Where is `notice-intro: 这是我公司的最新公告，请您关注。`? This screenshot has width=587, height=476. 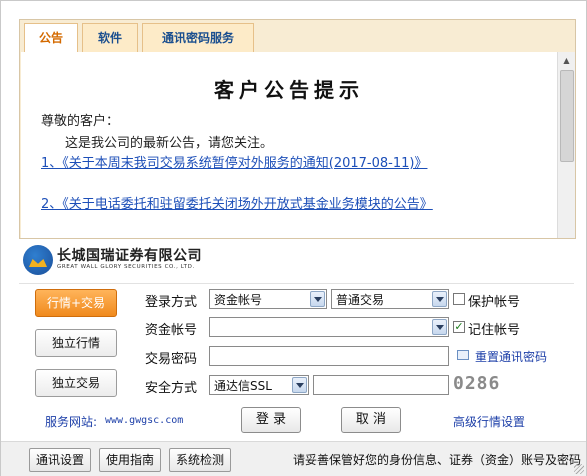
notice-intro: 这是我公司的最新公告，请您关注。 is located at coordinates (169, 143).